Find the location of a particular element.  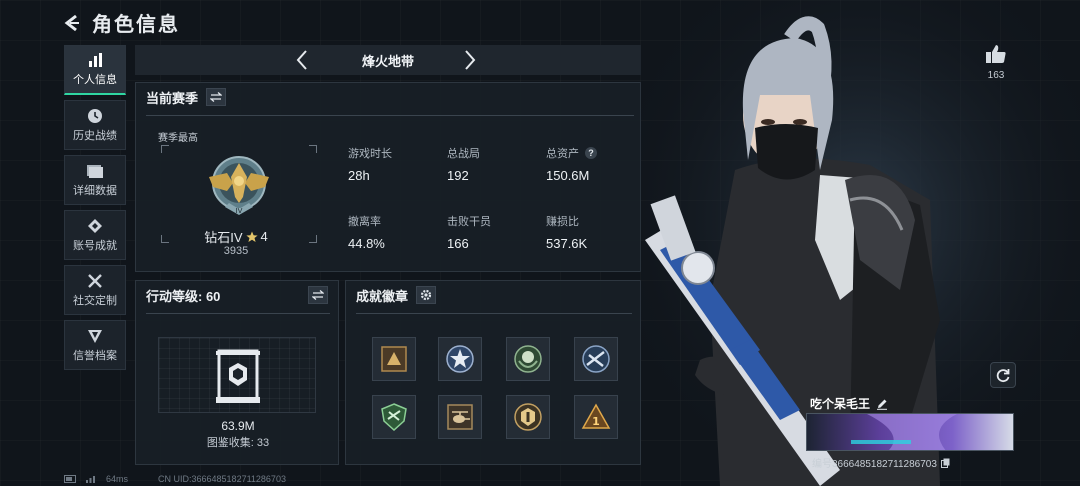

player-id-row: 编号3666485182711286703 is located at coordinates (881, 462).